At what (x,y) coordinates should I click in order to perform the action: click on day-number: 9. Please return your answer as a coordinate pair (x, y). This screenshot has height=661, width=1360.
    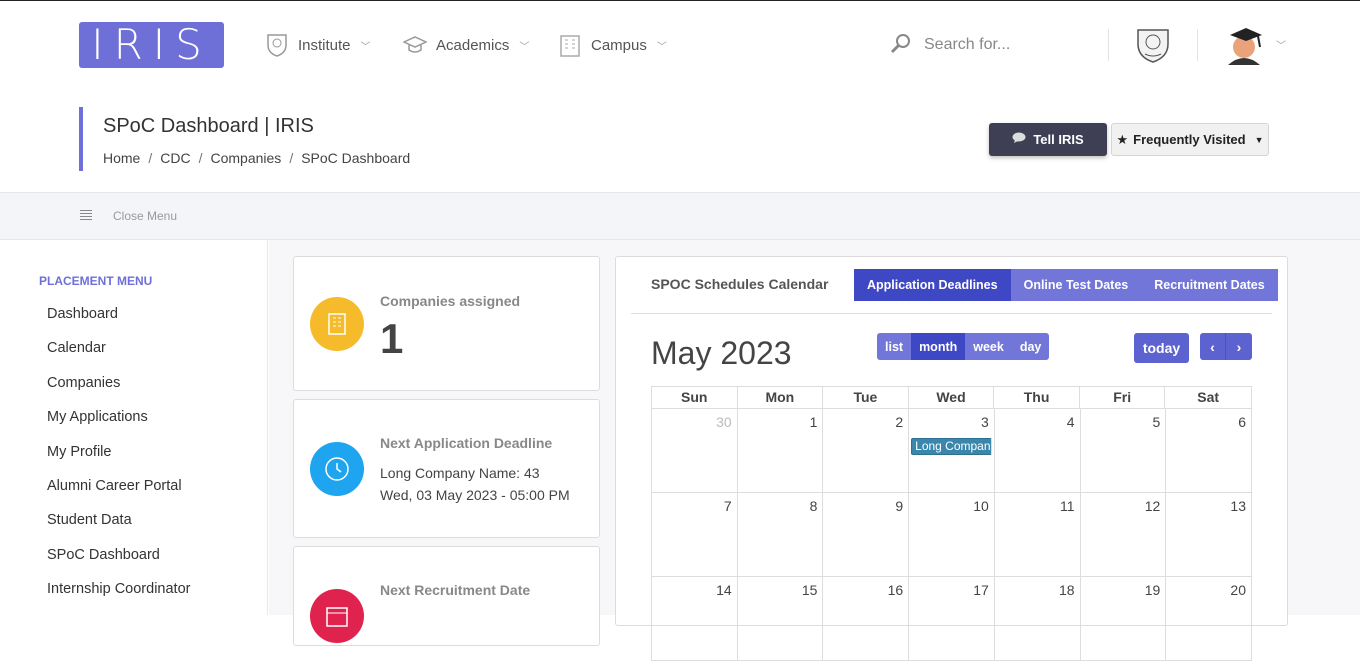
    Looking at the image, I should click on (899, 506).